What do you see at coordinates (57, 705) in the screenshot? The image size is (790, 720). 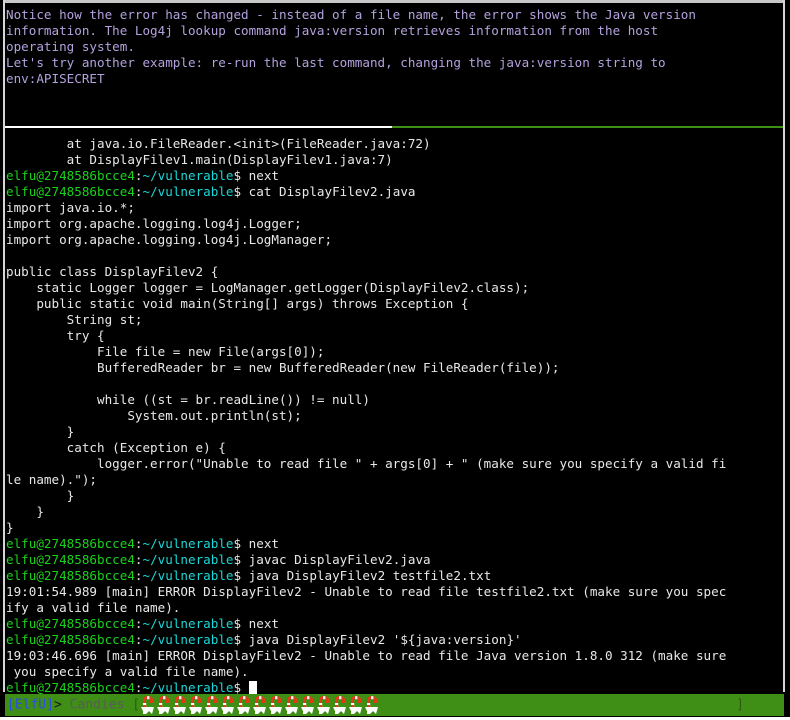 I see `status-arrow-icon: >` at bounding box center [57, 705].